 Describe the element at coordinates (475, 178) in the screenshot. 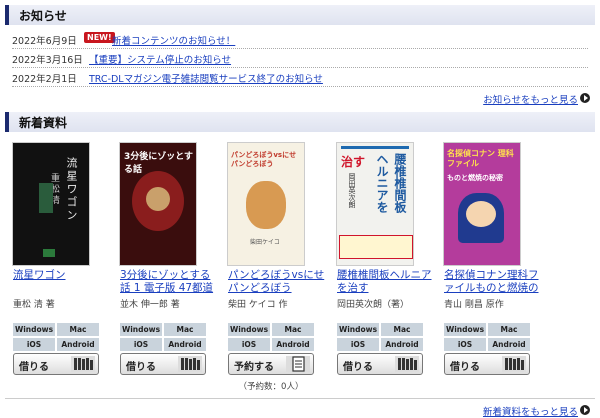

I see `cover-subtitle: ものと燃焼の秘密` at that location.